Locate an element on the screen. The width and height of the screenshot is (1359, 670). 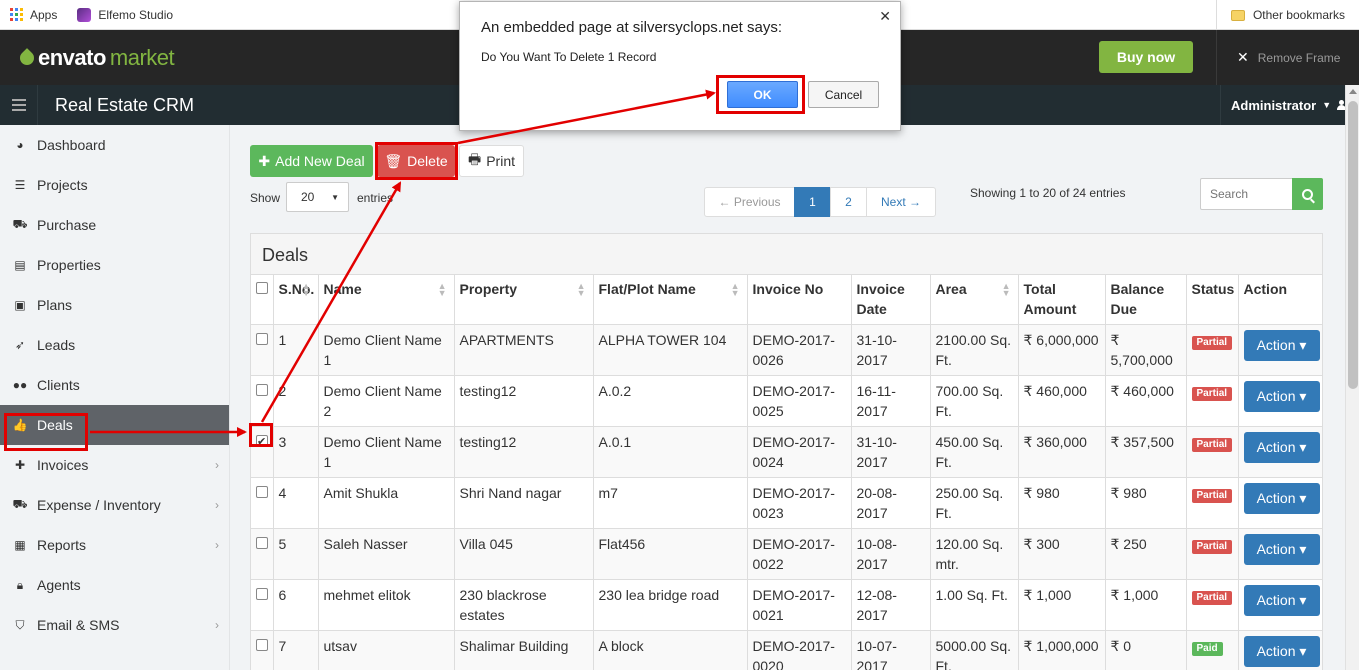
column-header-property: Property ▲ ▼ is located at coordinates (524, 300).